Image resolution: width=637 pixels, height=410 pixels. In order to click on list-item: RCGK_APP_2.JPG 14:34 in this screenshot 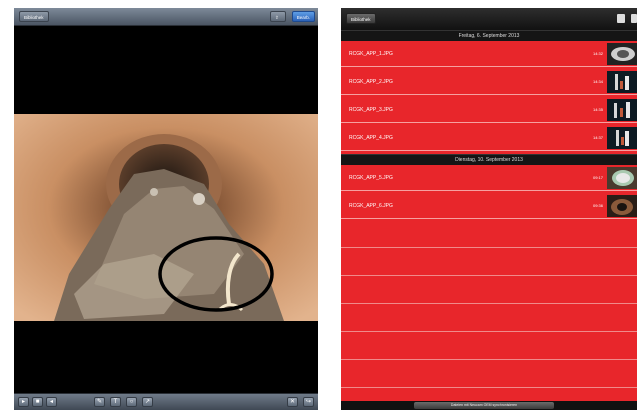, I will do `click(489, 82)`.